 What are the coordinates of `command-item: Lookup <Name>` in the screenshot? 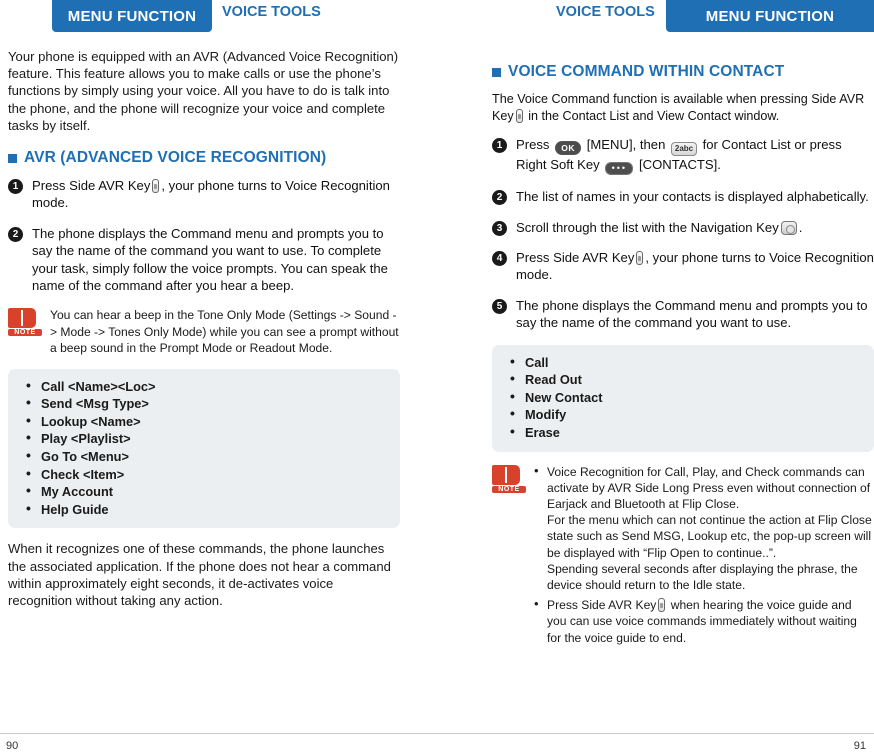 It's located at (206, 421).